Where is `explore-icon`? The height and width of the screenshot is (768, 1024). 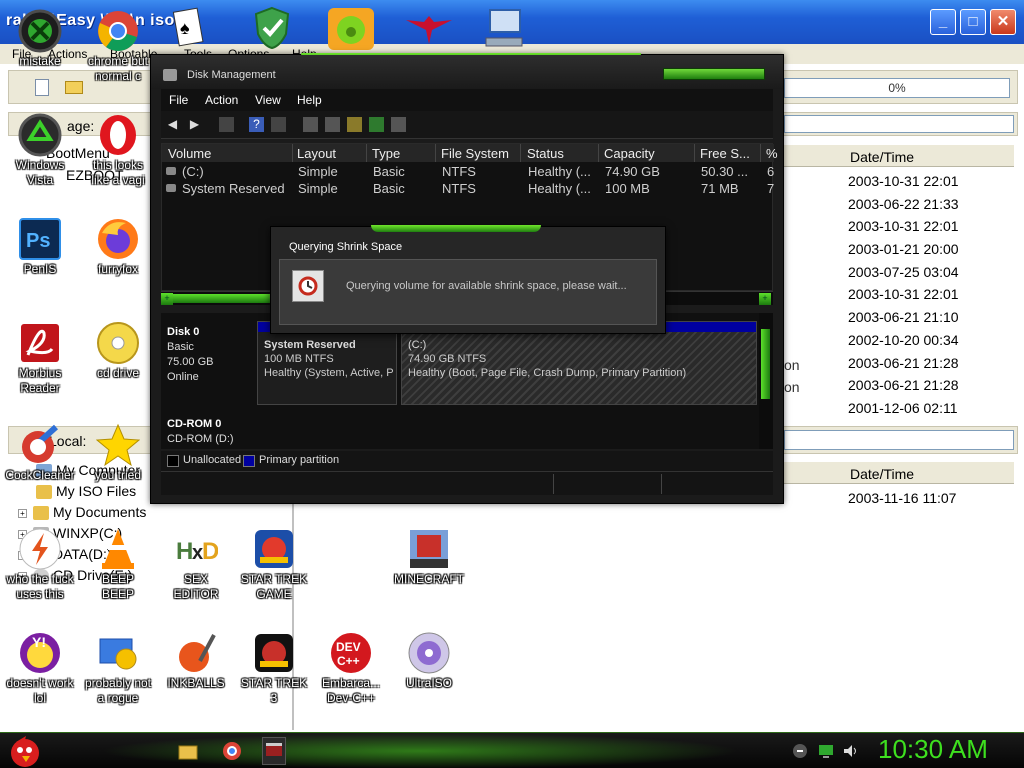 explore-icon is located at coordinates (376, 124).